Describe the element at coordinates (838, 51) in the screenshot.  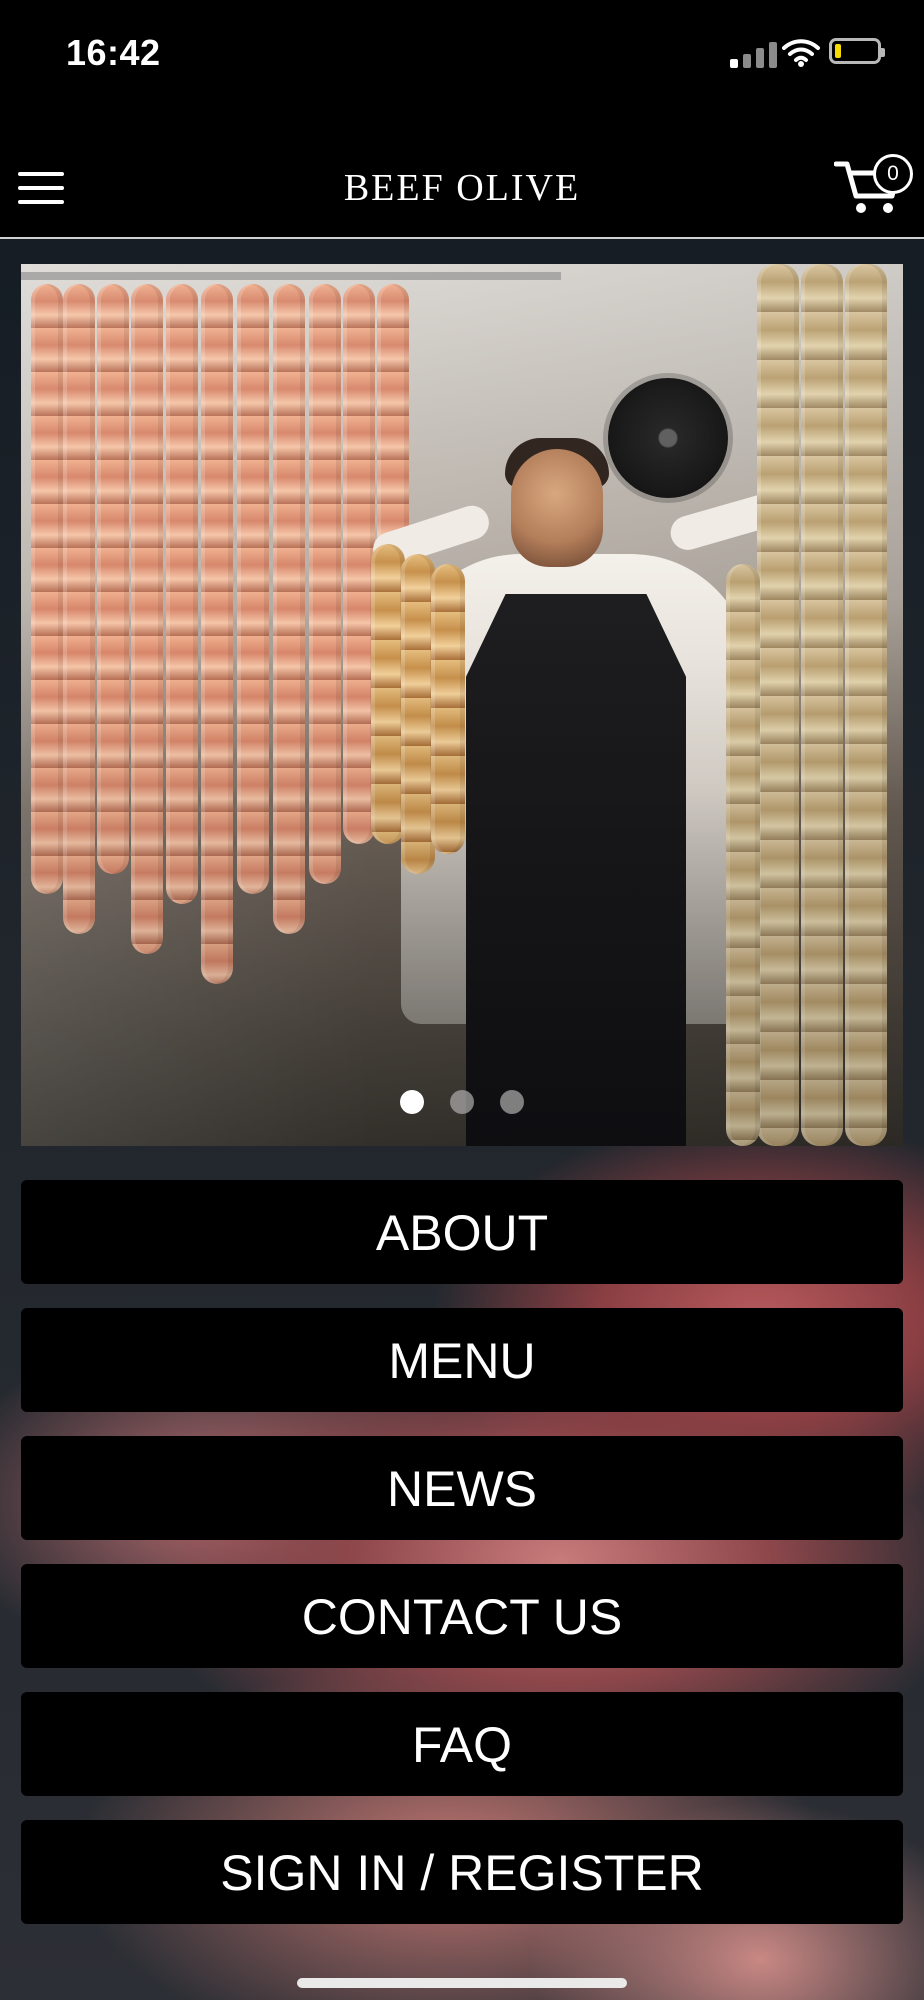
I see `battery-level` at that location.